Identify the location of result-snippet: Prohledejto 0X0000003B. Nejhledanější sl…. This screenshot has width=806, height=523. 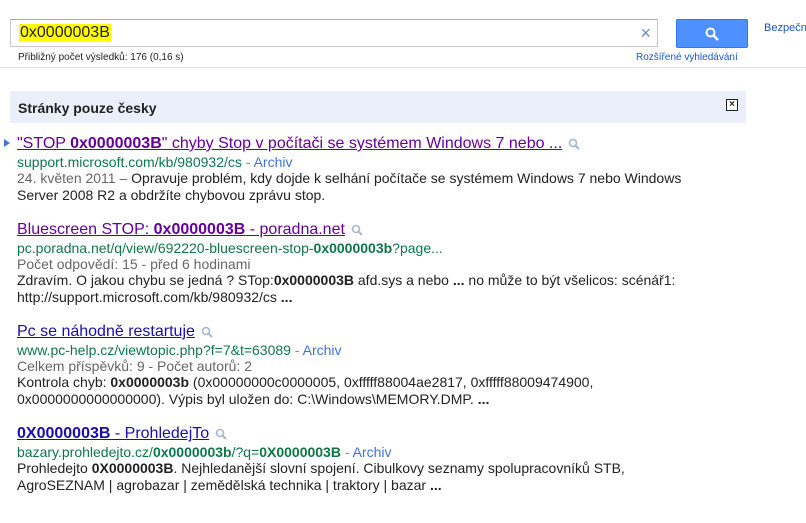
(321, 476).